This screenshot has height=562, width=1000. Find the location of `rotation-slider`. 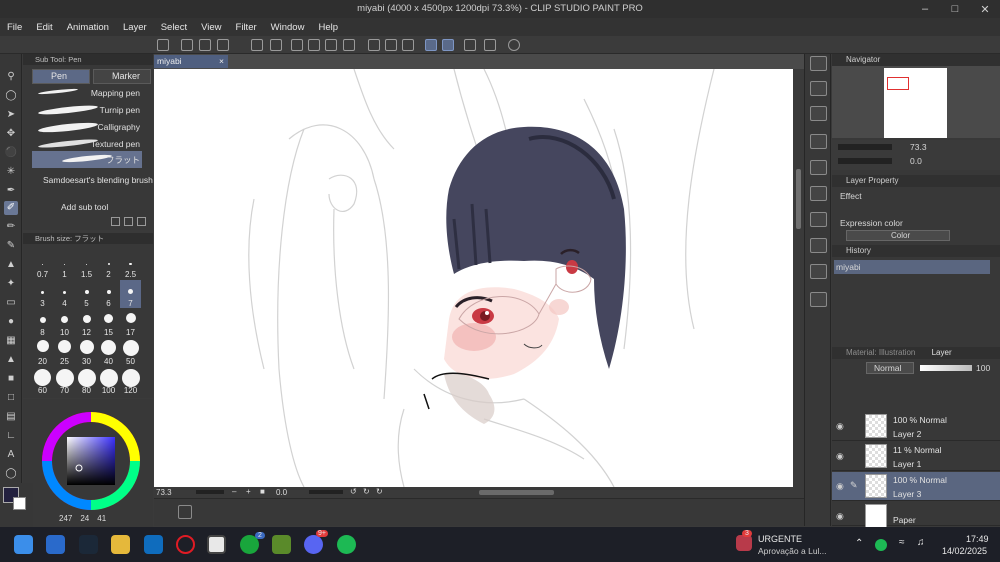

rotation-slider is located at coordinates (326, 492).